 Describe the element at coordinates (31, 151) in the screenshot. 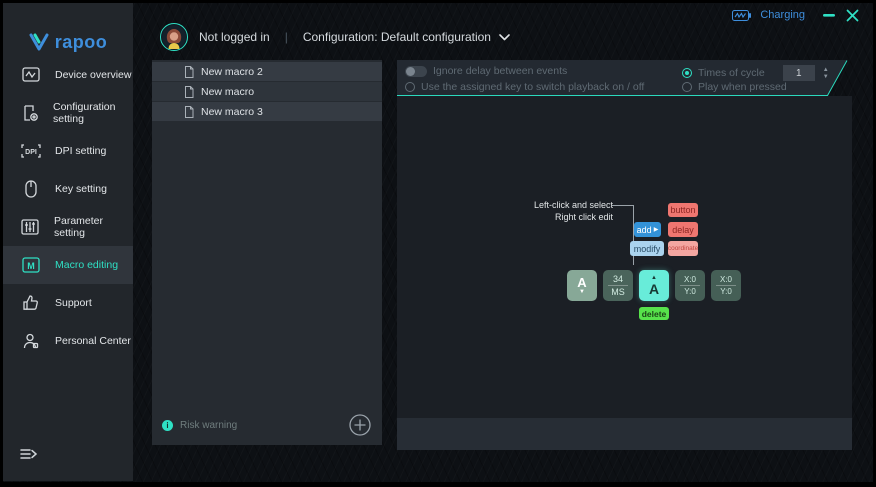

I see `dpi-setting-icon: DPI` at that location.